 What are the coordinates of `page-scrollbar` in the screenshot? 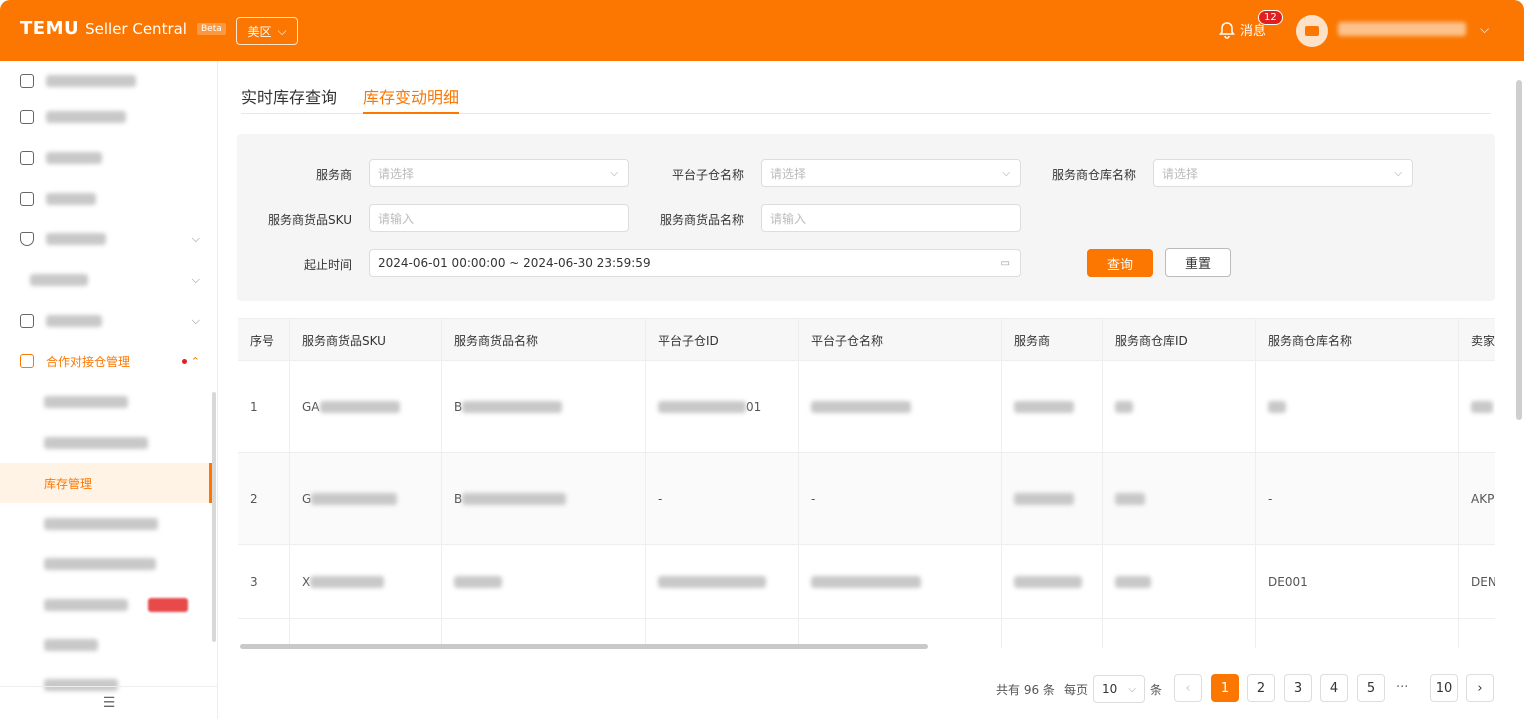 It's located at (1519, 250).